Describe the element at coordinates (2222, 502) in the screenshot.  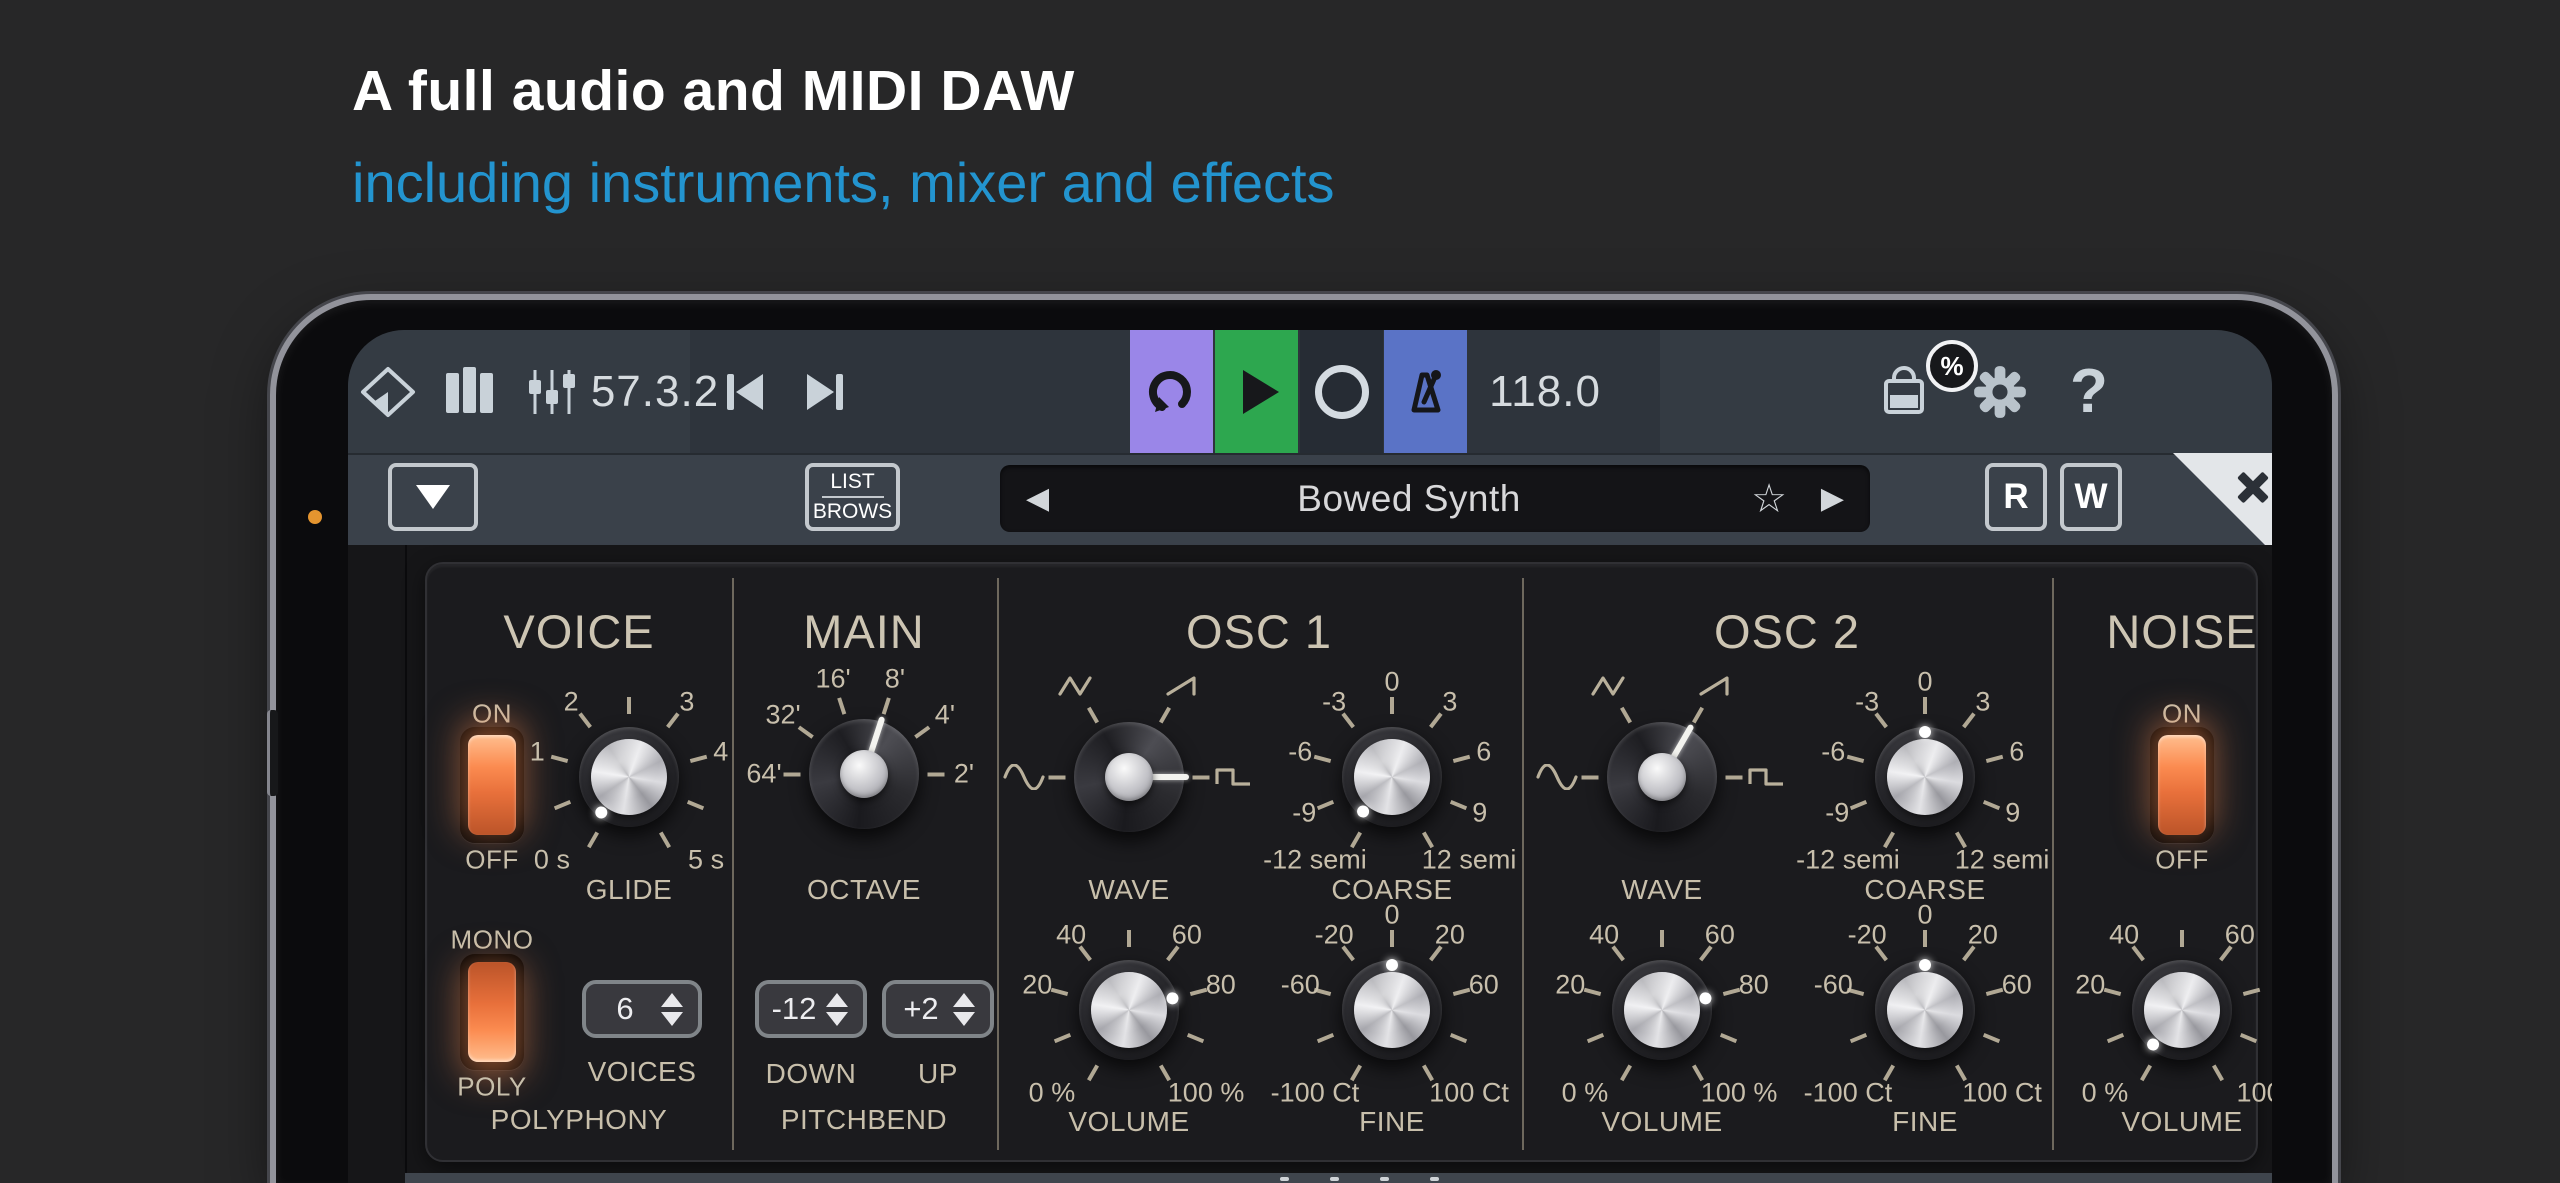
I see `corner-fold` at that location.